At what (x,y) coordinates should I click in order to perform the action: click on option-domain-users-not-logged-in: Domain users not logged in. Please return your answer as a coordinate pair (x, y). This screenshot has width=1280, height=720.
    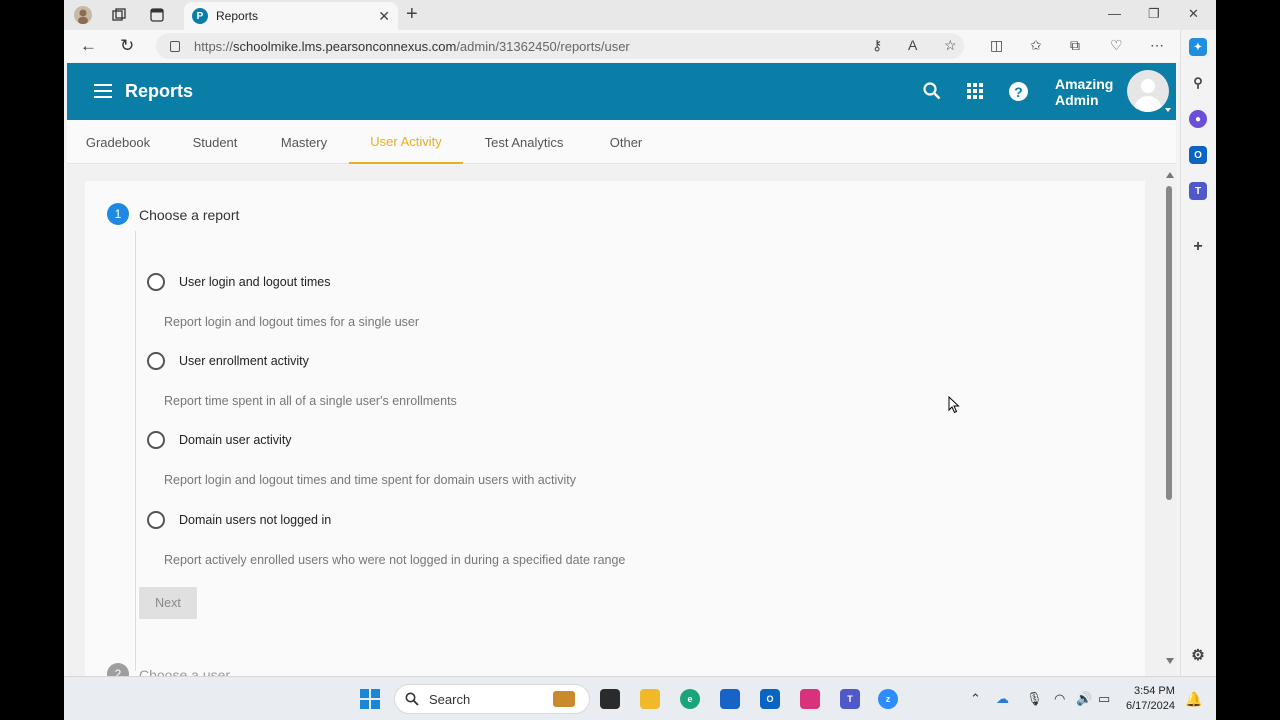
    Looking at the image, I should click on (239, 520).